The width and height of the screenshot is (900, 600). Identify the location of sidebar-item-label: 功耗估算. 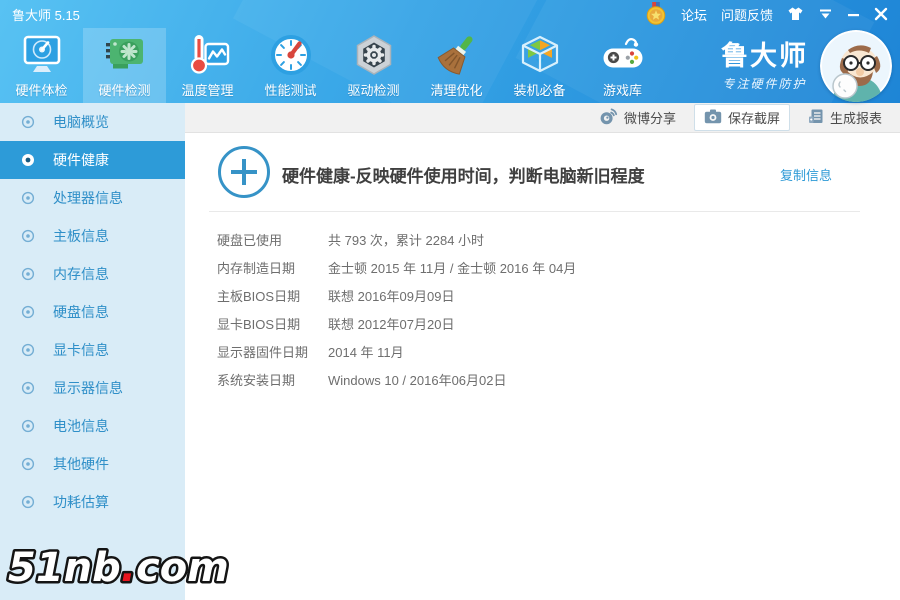
(81, 502).